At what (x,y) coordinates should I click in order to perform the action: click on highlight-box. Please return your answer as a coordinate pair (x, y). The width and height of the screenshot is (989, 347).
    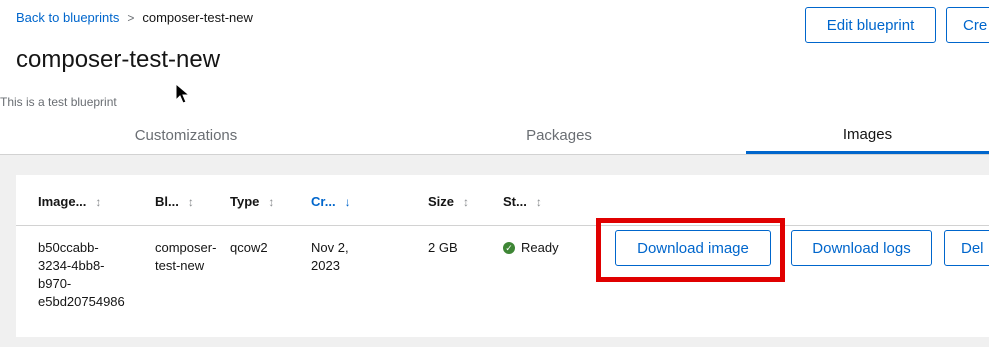
    Looking at the image, I should click on (690, 250).